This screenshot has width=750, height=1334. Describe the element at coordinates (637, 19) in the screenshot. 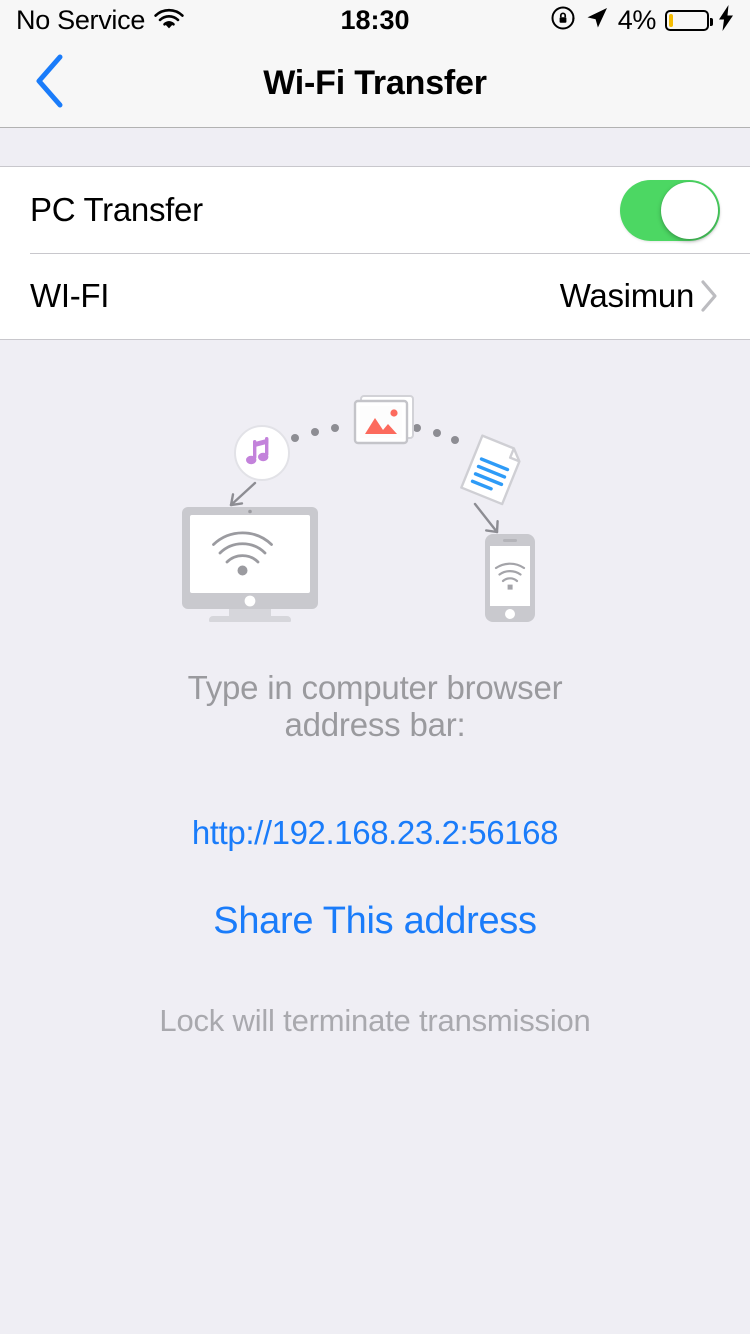

I see `battery-percent-label: 4%` at that location.